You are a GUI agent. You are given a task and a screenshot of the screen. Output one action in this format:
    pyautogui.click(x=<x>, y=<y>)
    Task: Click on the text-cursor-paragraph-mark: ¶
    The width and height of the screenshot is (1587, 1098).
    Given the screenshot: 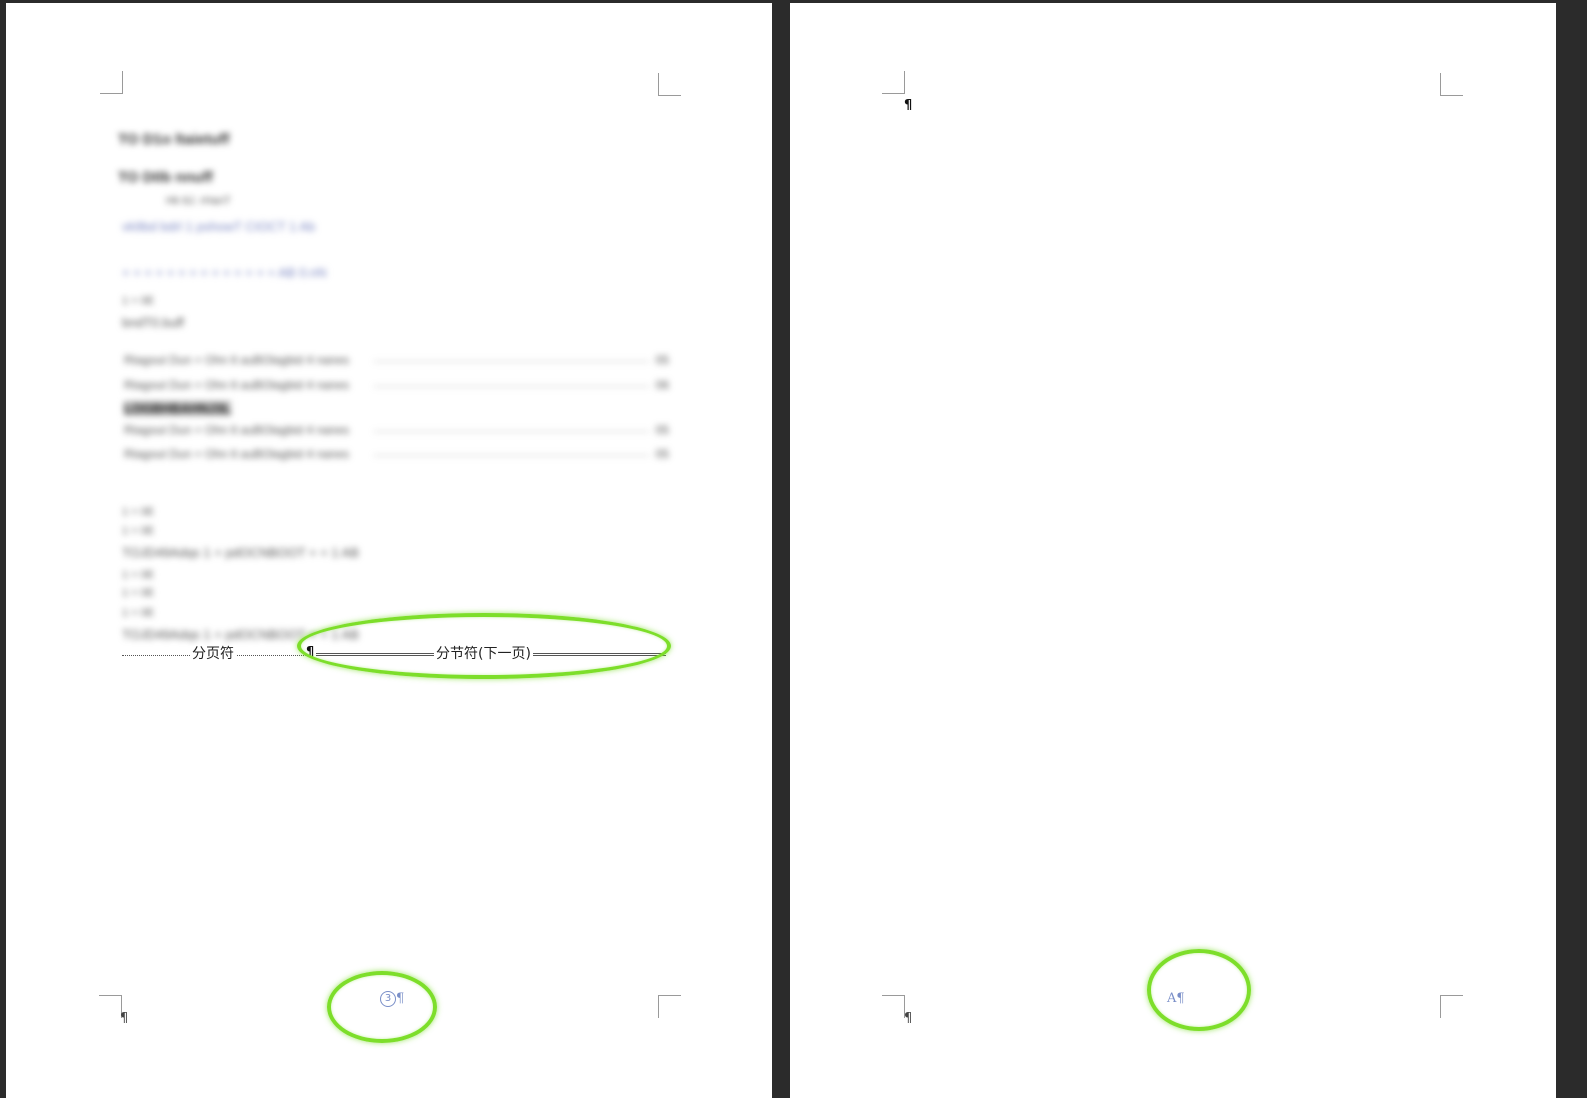 What is the action you would take?
    pyautogui.click(x=908, y=105)
    